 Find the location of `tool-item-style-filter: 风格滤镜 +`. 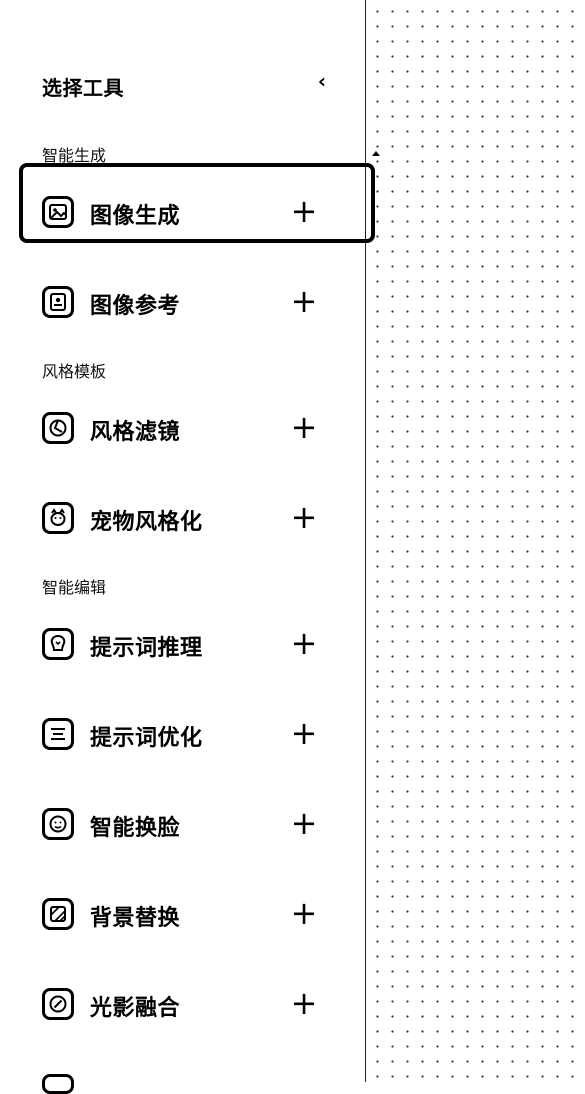

tool-item-style-filter: 风格滤镜 + is located at coordinates (187, 430).